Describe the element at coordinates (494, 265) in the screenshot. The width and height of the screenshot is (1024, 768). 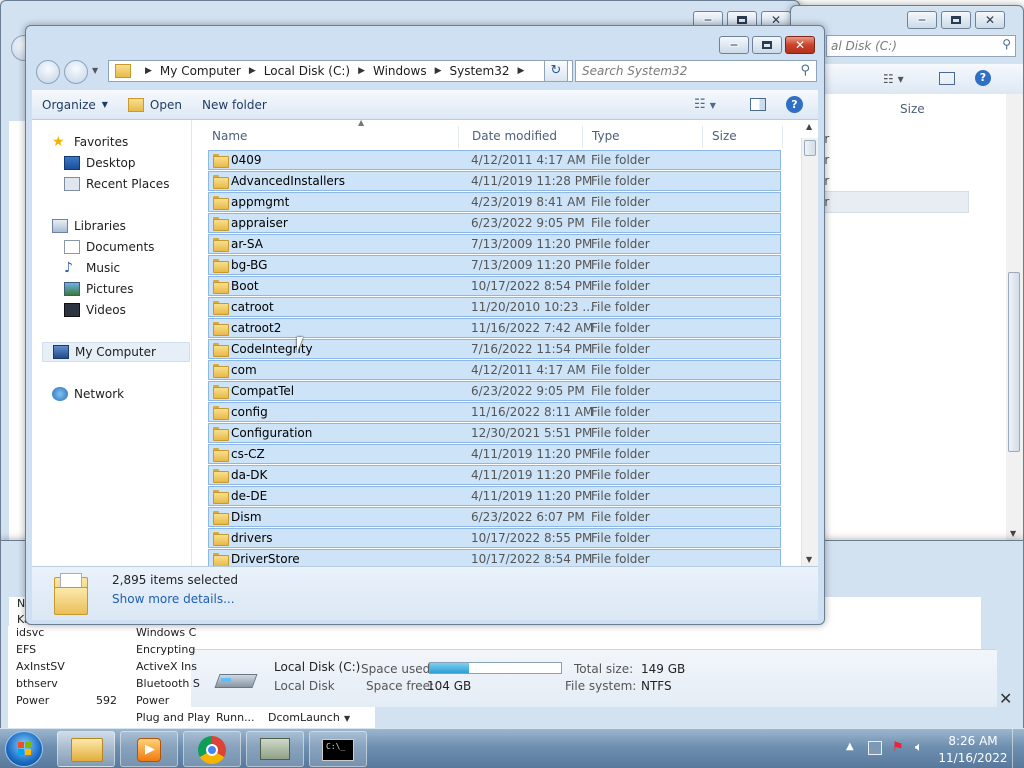
I see `table-row: bg-BG 7/13/2009 11:20 PM File folder` at that location.